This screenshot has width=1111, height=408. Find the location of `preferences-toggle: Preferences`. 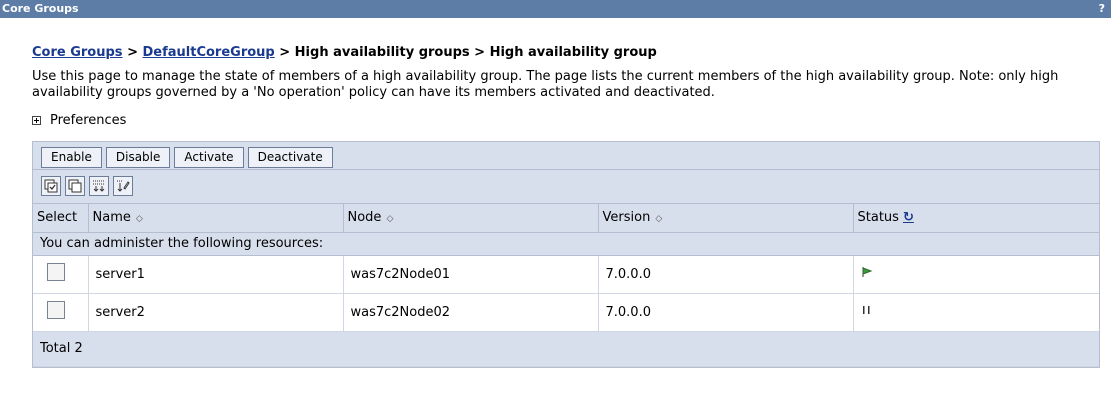

preferences-toggle: Preferences is located at coordinates (571, 120).